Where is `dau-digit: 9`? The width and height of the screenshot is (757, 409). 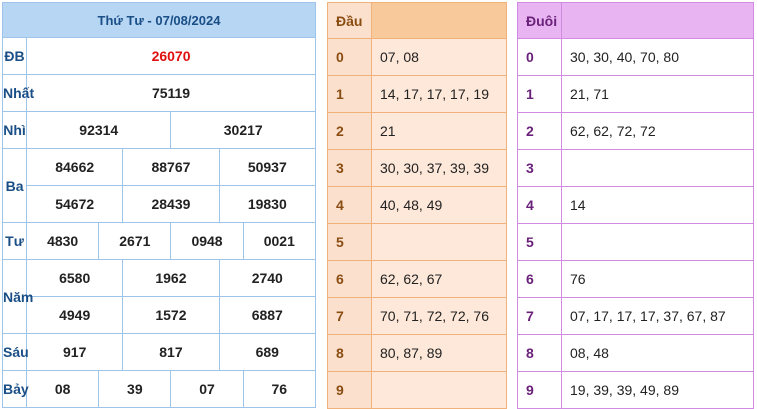
dau-digit: 9 is located at coordinates (349, 390).